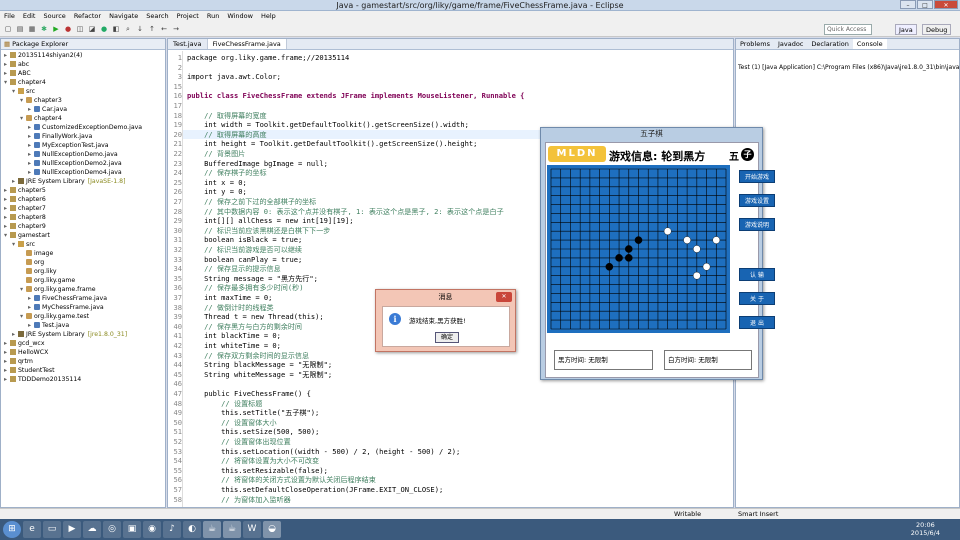 The height and width of the screenshot is (540, 960). Describe the element at coordinates (213, 16) in the screenshot. I see `menu-run: Run` at that location.